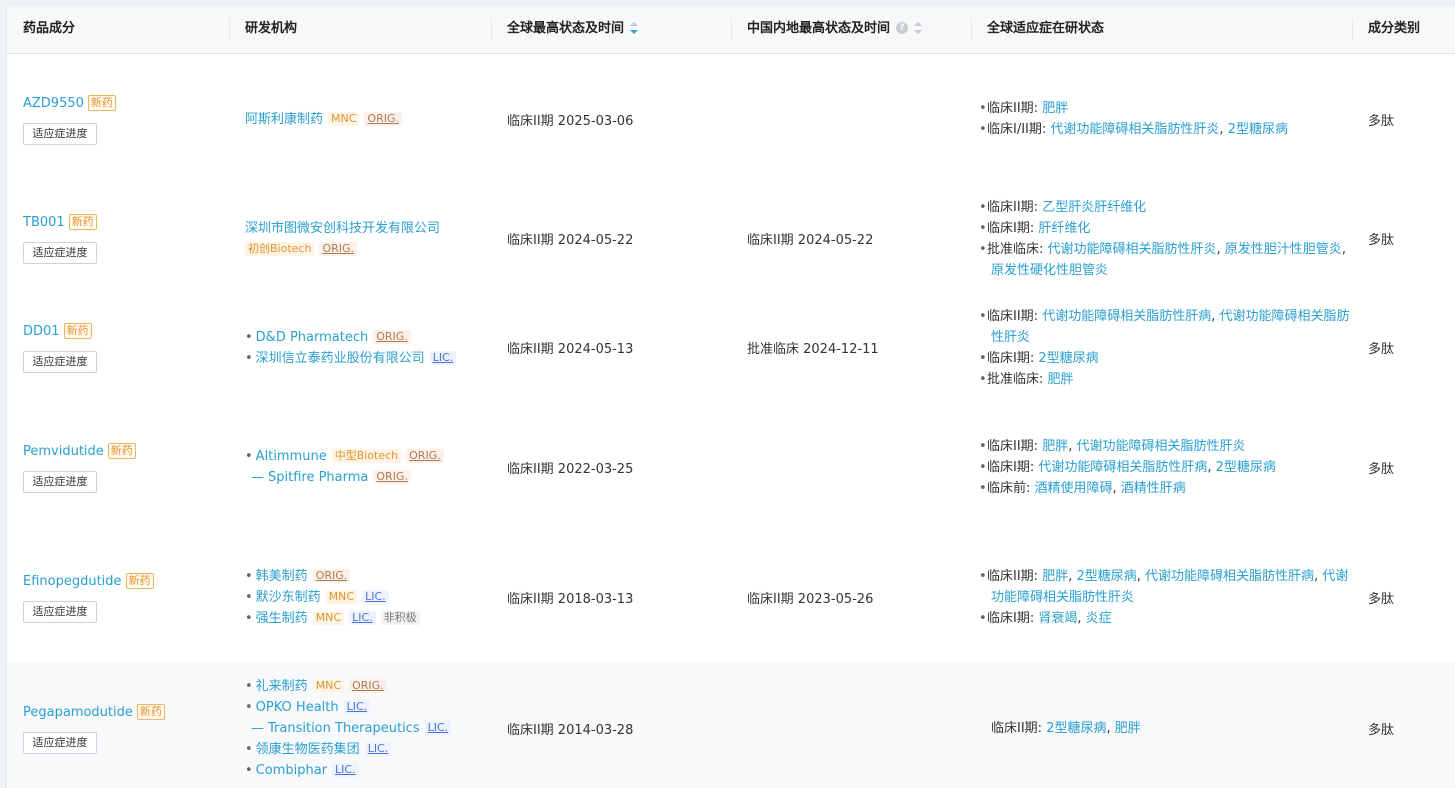  Describe the element at coordinates (1153, 488) in the screenshot. I see `indication-link: 酒精性肝病` at that location.